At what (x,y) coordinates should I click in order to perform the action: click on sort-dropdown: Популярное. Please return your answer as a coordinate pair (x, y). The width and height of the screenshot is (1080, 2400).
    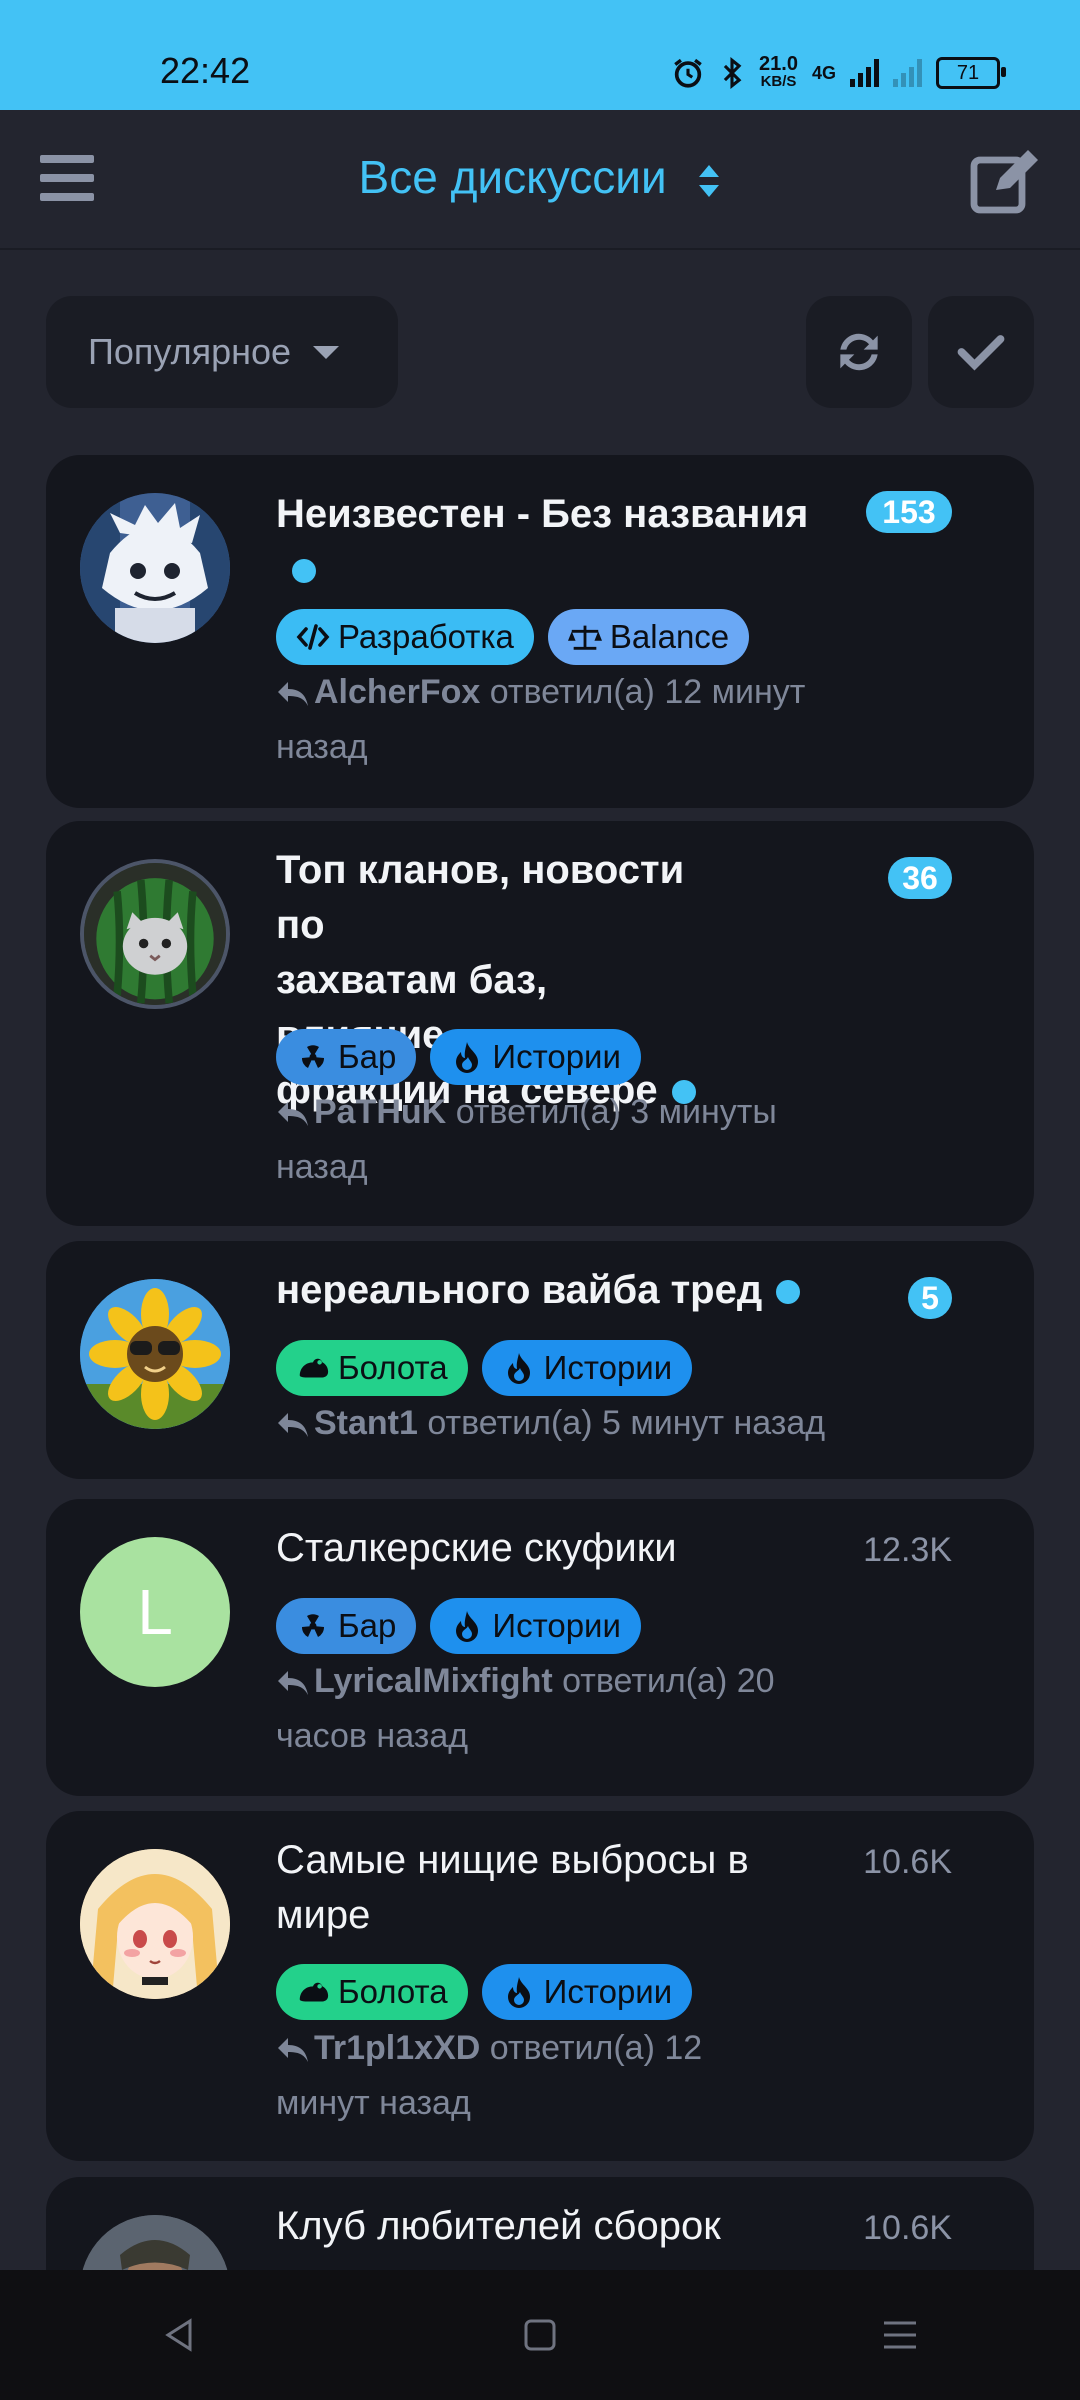
    Looking at the image, I should click on (222, 352).